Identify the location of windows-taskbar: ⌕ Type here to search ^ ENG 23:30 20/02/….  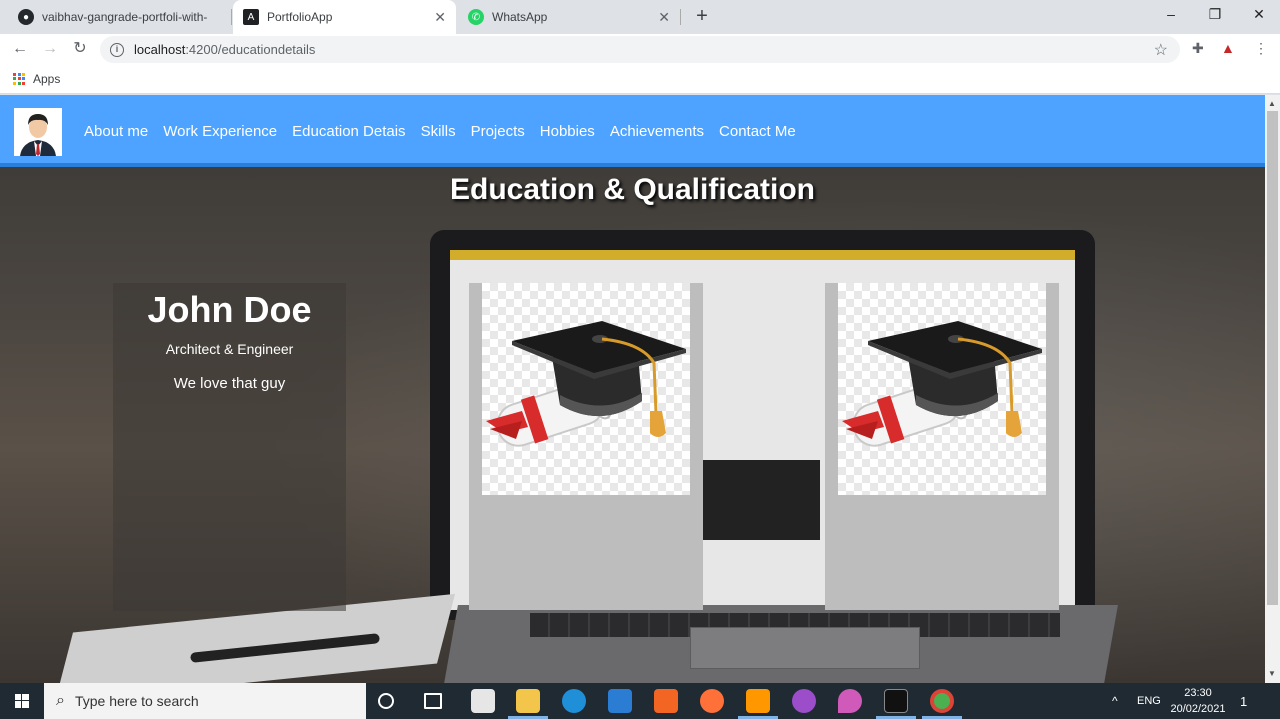
(640, 701).